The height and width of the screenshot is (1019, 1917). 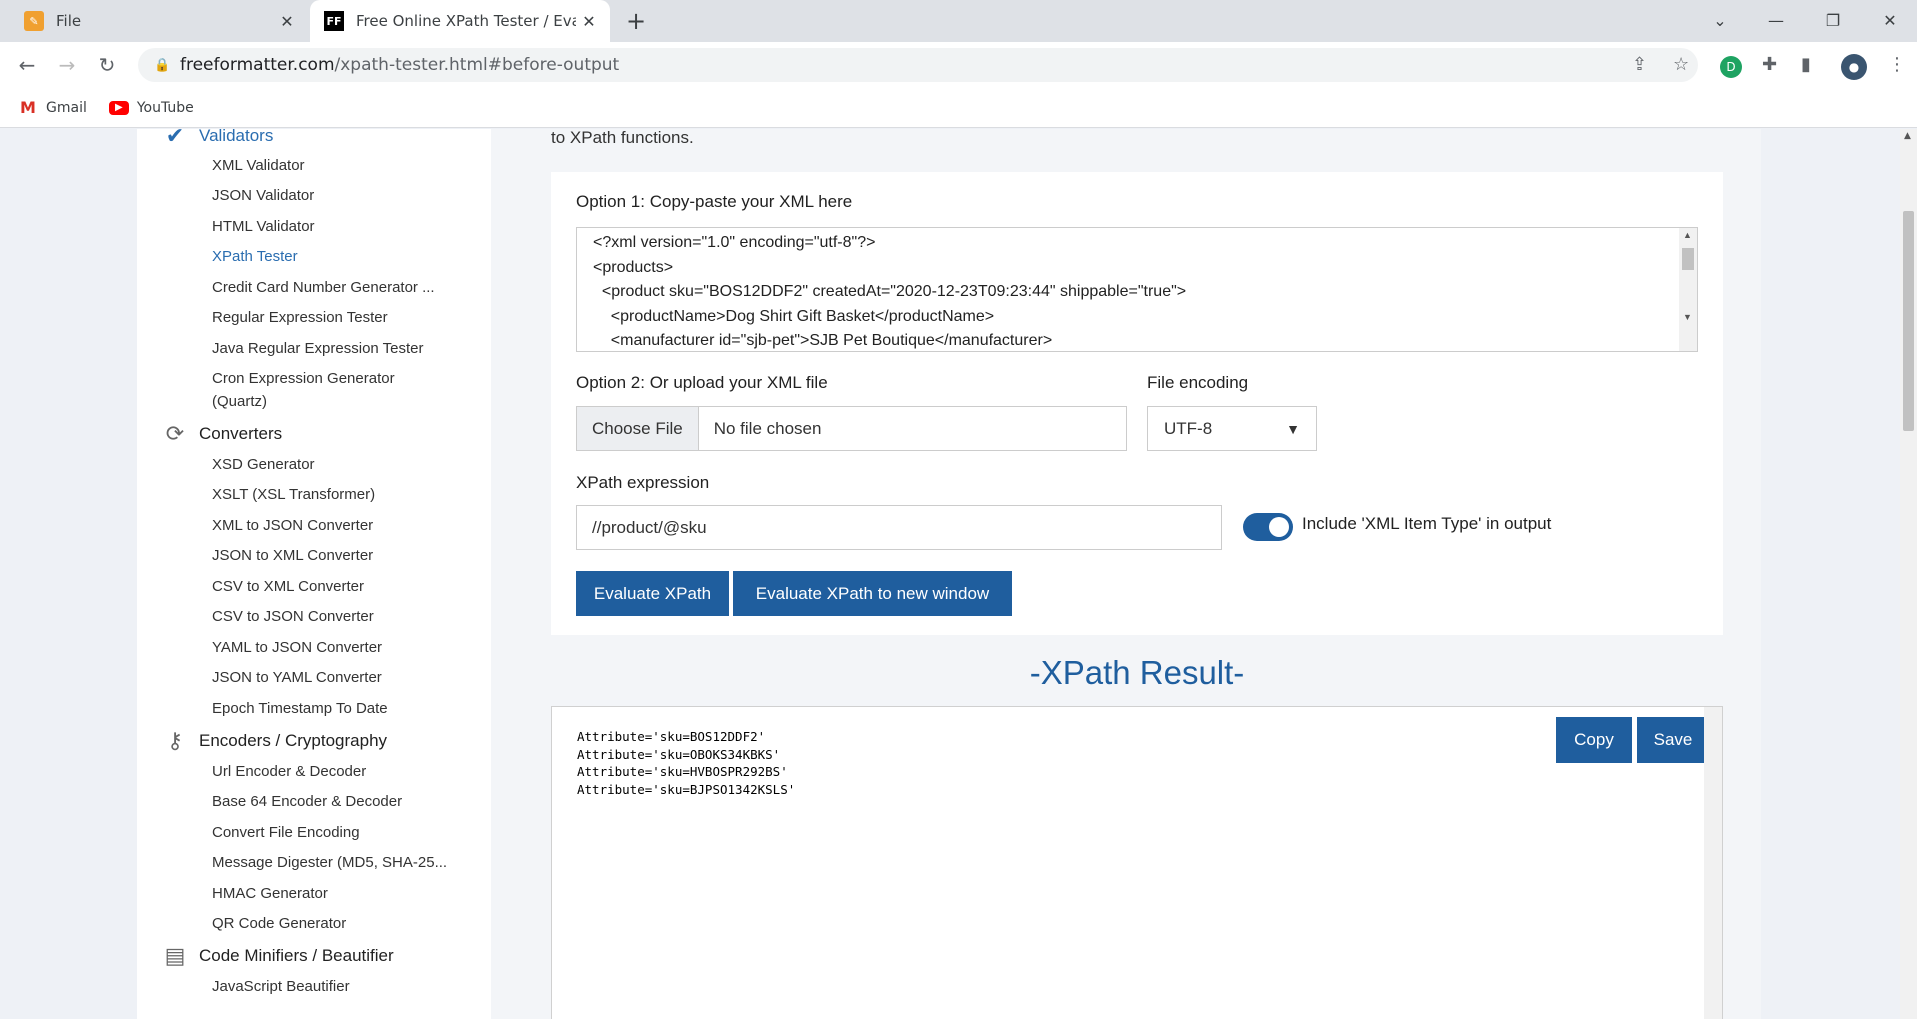 I want to click on scroll-down-icon: ▼, so click(x=1687, y=317).